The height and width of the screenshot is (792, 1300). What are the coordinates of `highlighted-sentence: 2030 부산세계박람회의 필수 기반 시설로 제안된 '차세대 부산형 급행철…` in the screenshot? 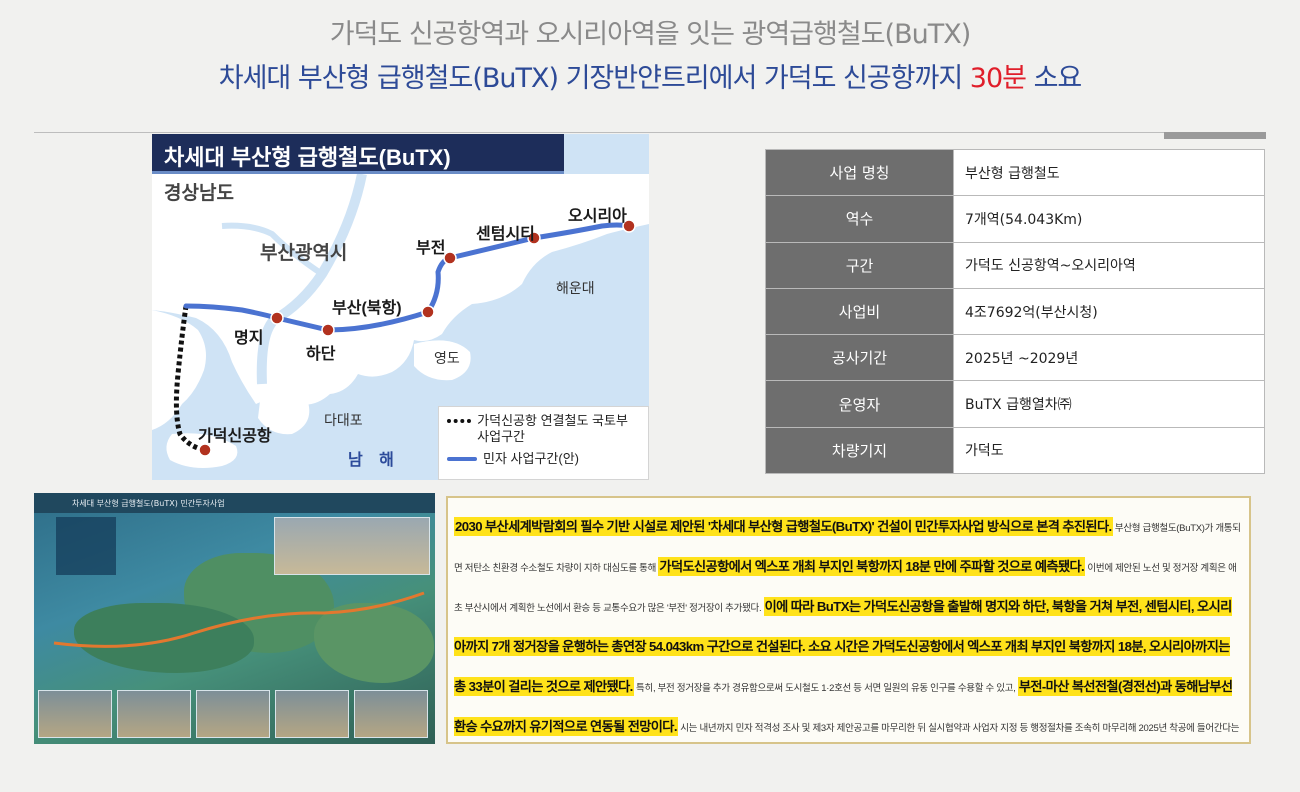 It's located at (783, 526).